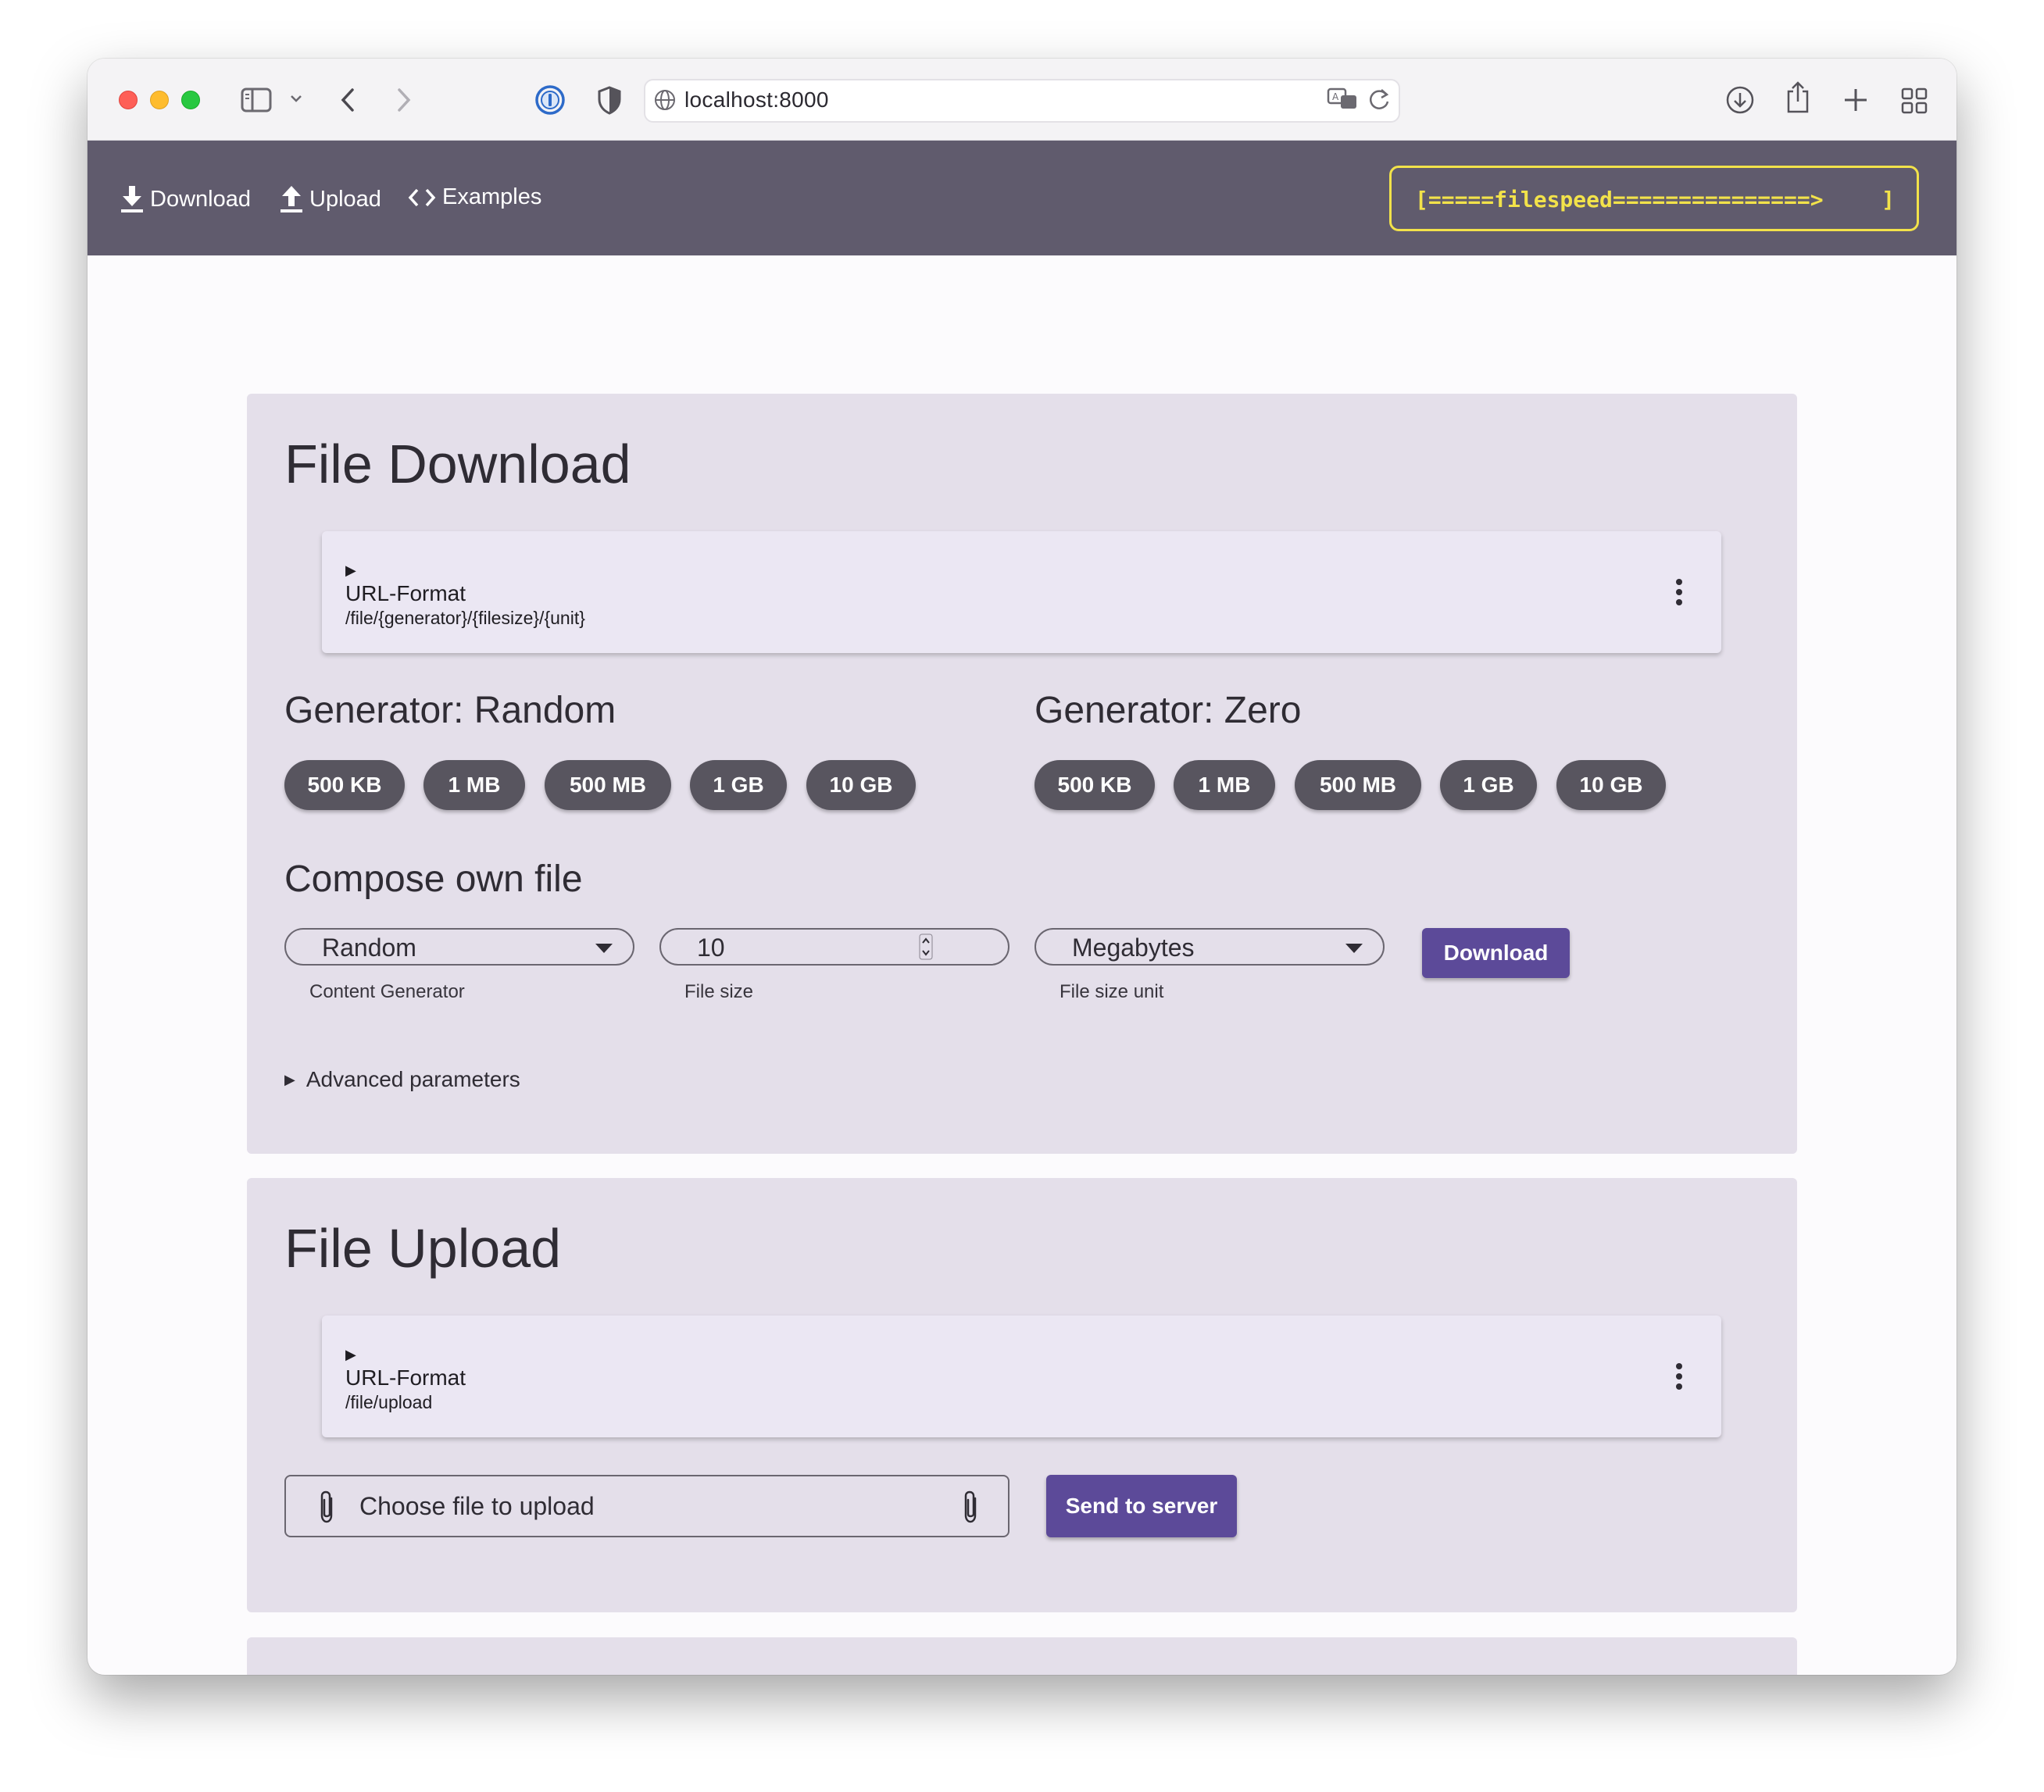  I want to click on sidebar-icon, so click(257, 99).